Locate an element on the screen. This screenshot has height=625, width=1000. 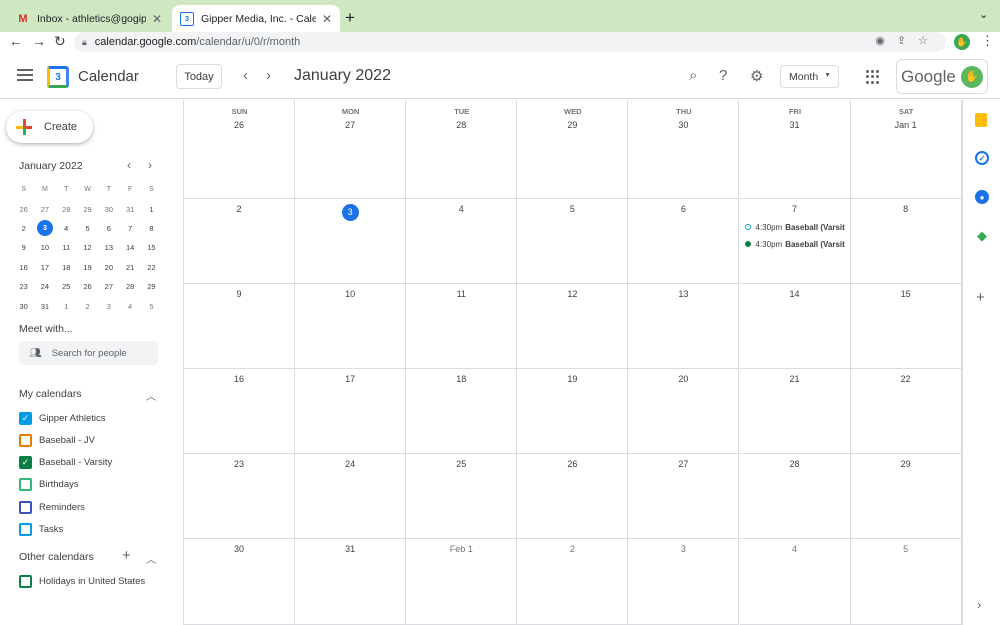
menu-icon is located at coordinates (25, 75).